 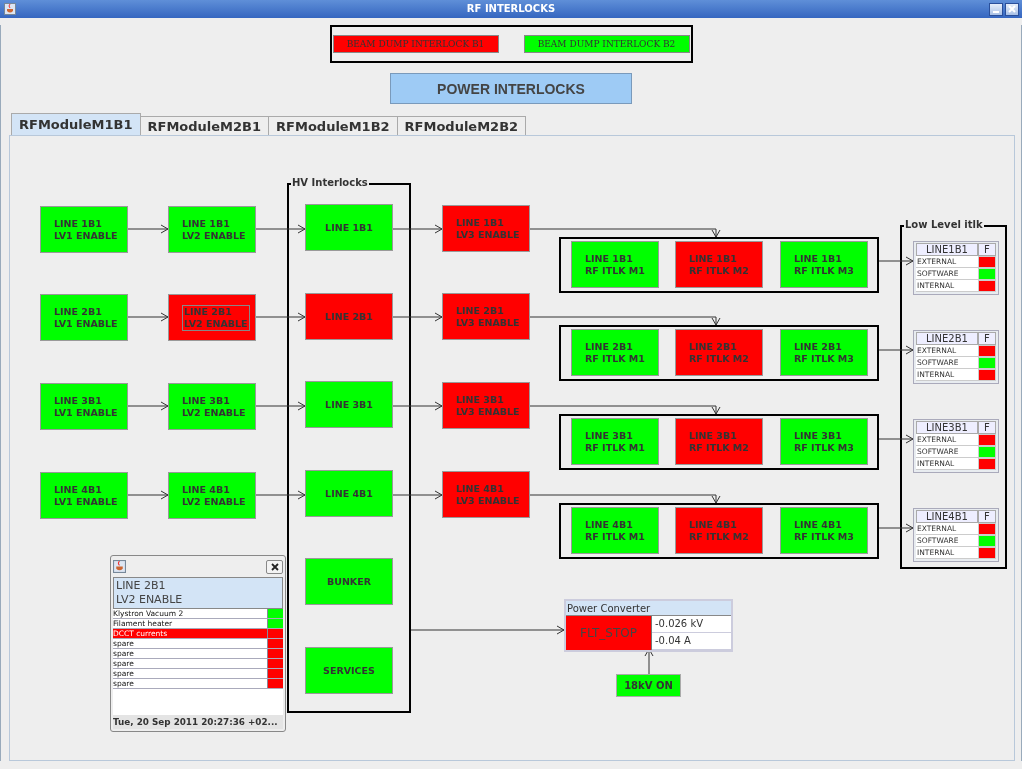 I want to click on column-header: LINE2B1, so click(x=947, y=338).